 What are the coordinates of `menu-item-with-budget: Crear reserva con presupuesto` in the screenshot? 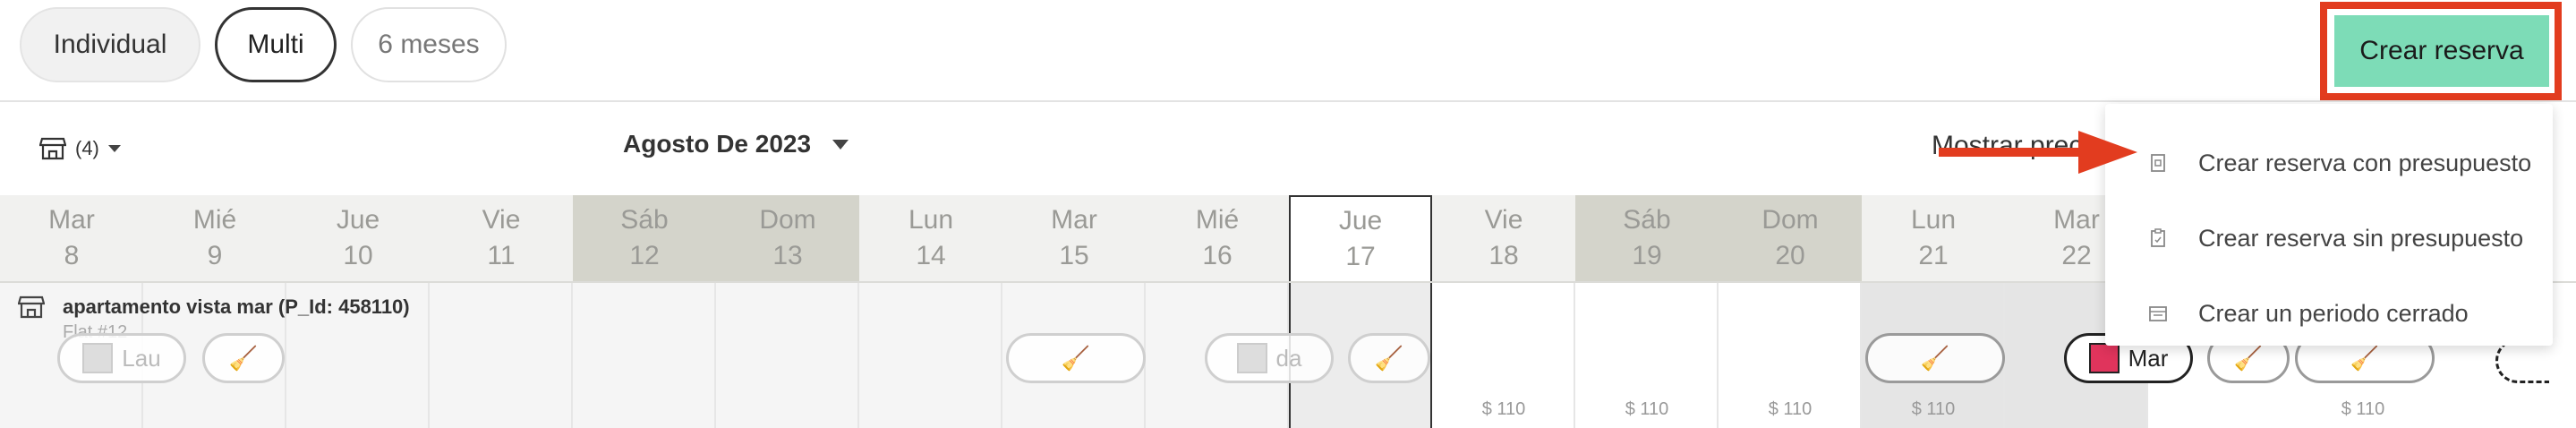 It's located at (2329, 163).